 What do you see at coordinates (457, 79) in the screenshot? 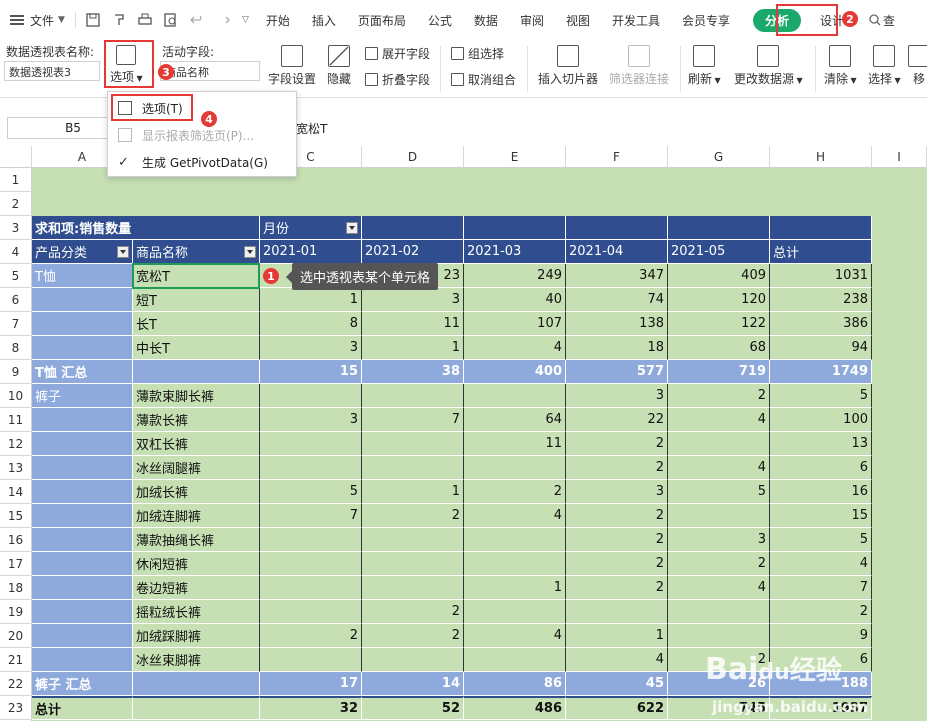
I see `ungroup-icon` at bounding box center [457, 79].